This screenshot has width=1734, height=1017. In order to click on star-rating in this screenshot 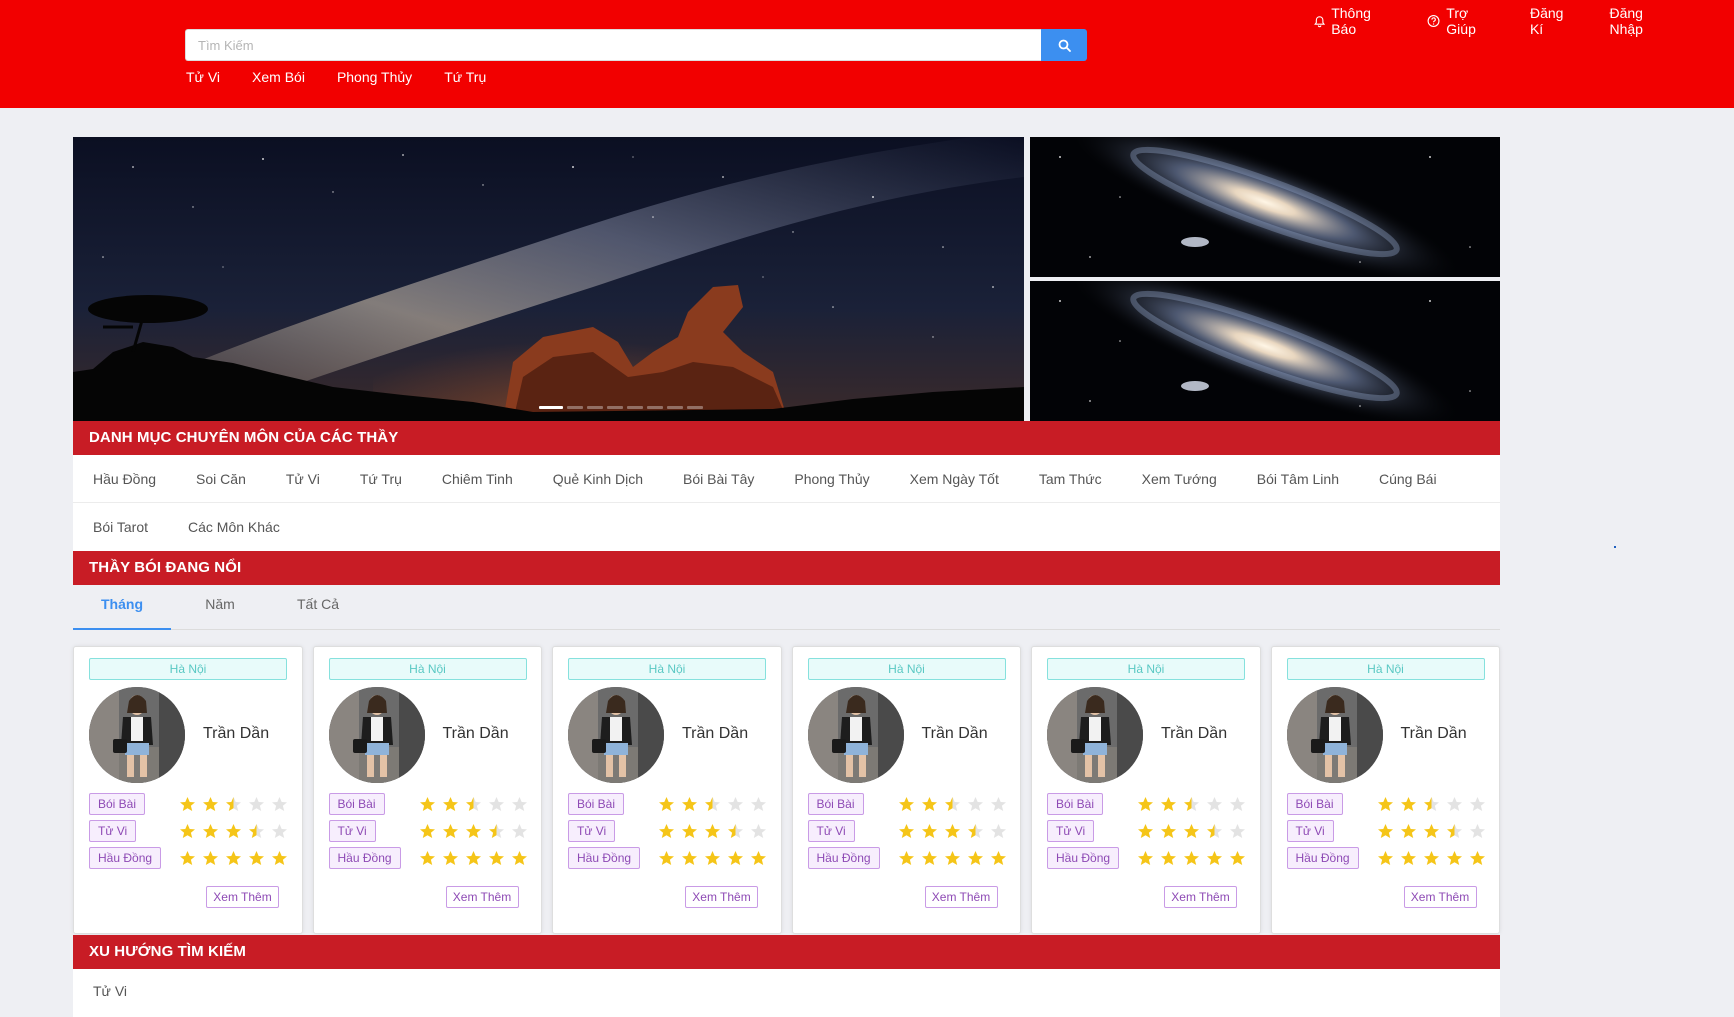, I will do `click(1431, 804)`.